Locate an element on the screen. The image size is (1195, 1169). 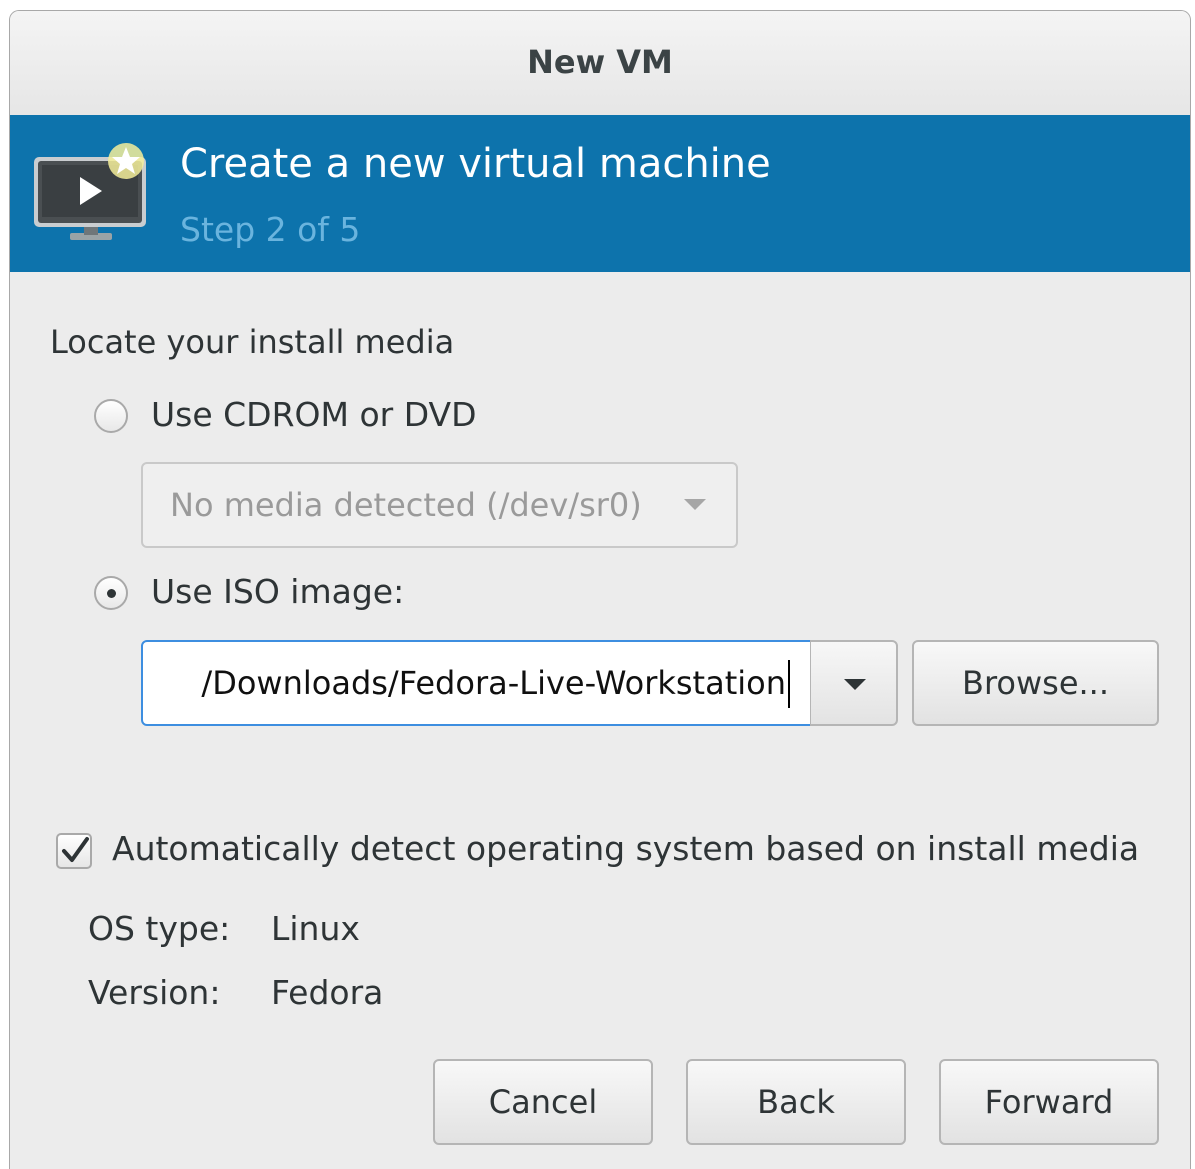
wizard-banner: Create a new virtual machine Step 2 of 5 is located at coordinates (600, 193).